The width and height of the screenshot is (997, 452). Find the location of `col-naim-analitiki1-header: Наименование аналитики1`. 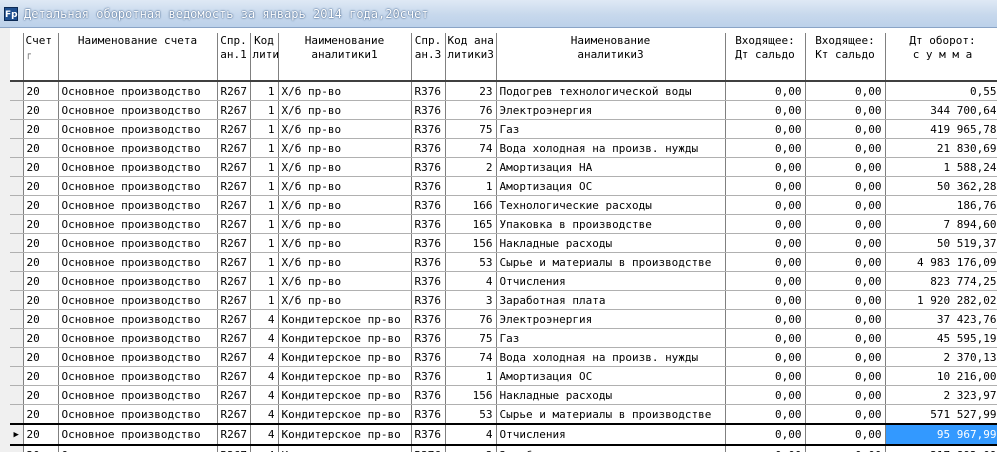

col-naim-analitiki1-header: Наименование аналитики1 is located at coordinates (345, 57).